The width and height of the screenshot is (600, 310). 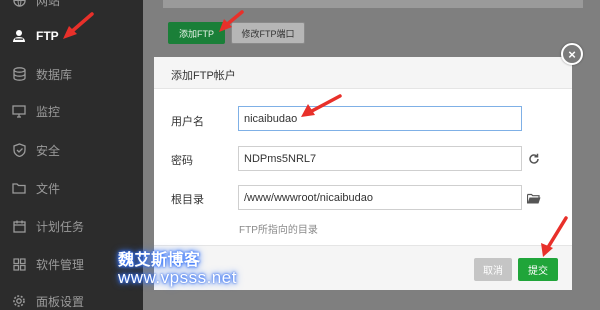 What do you see at coordinates (48, 111) in the screenshot?
I see `sidebar-item-label: 监控` at bounding box center [48, 111].